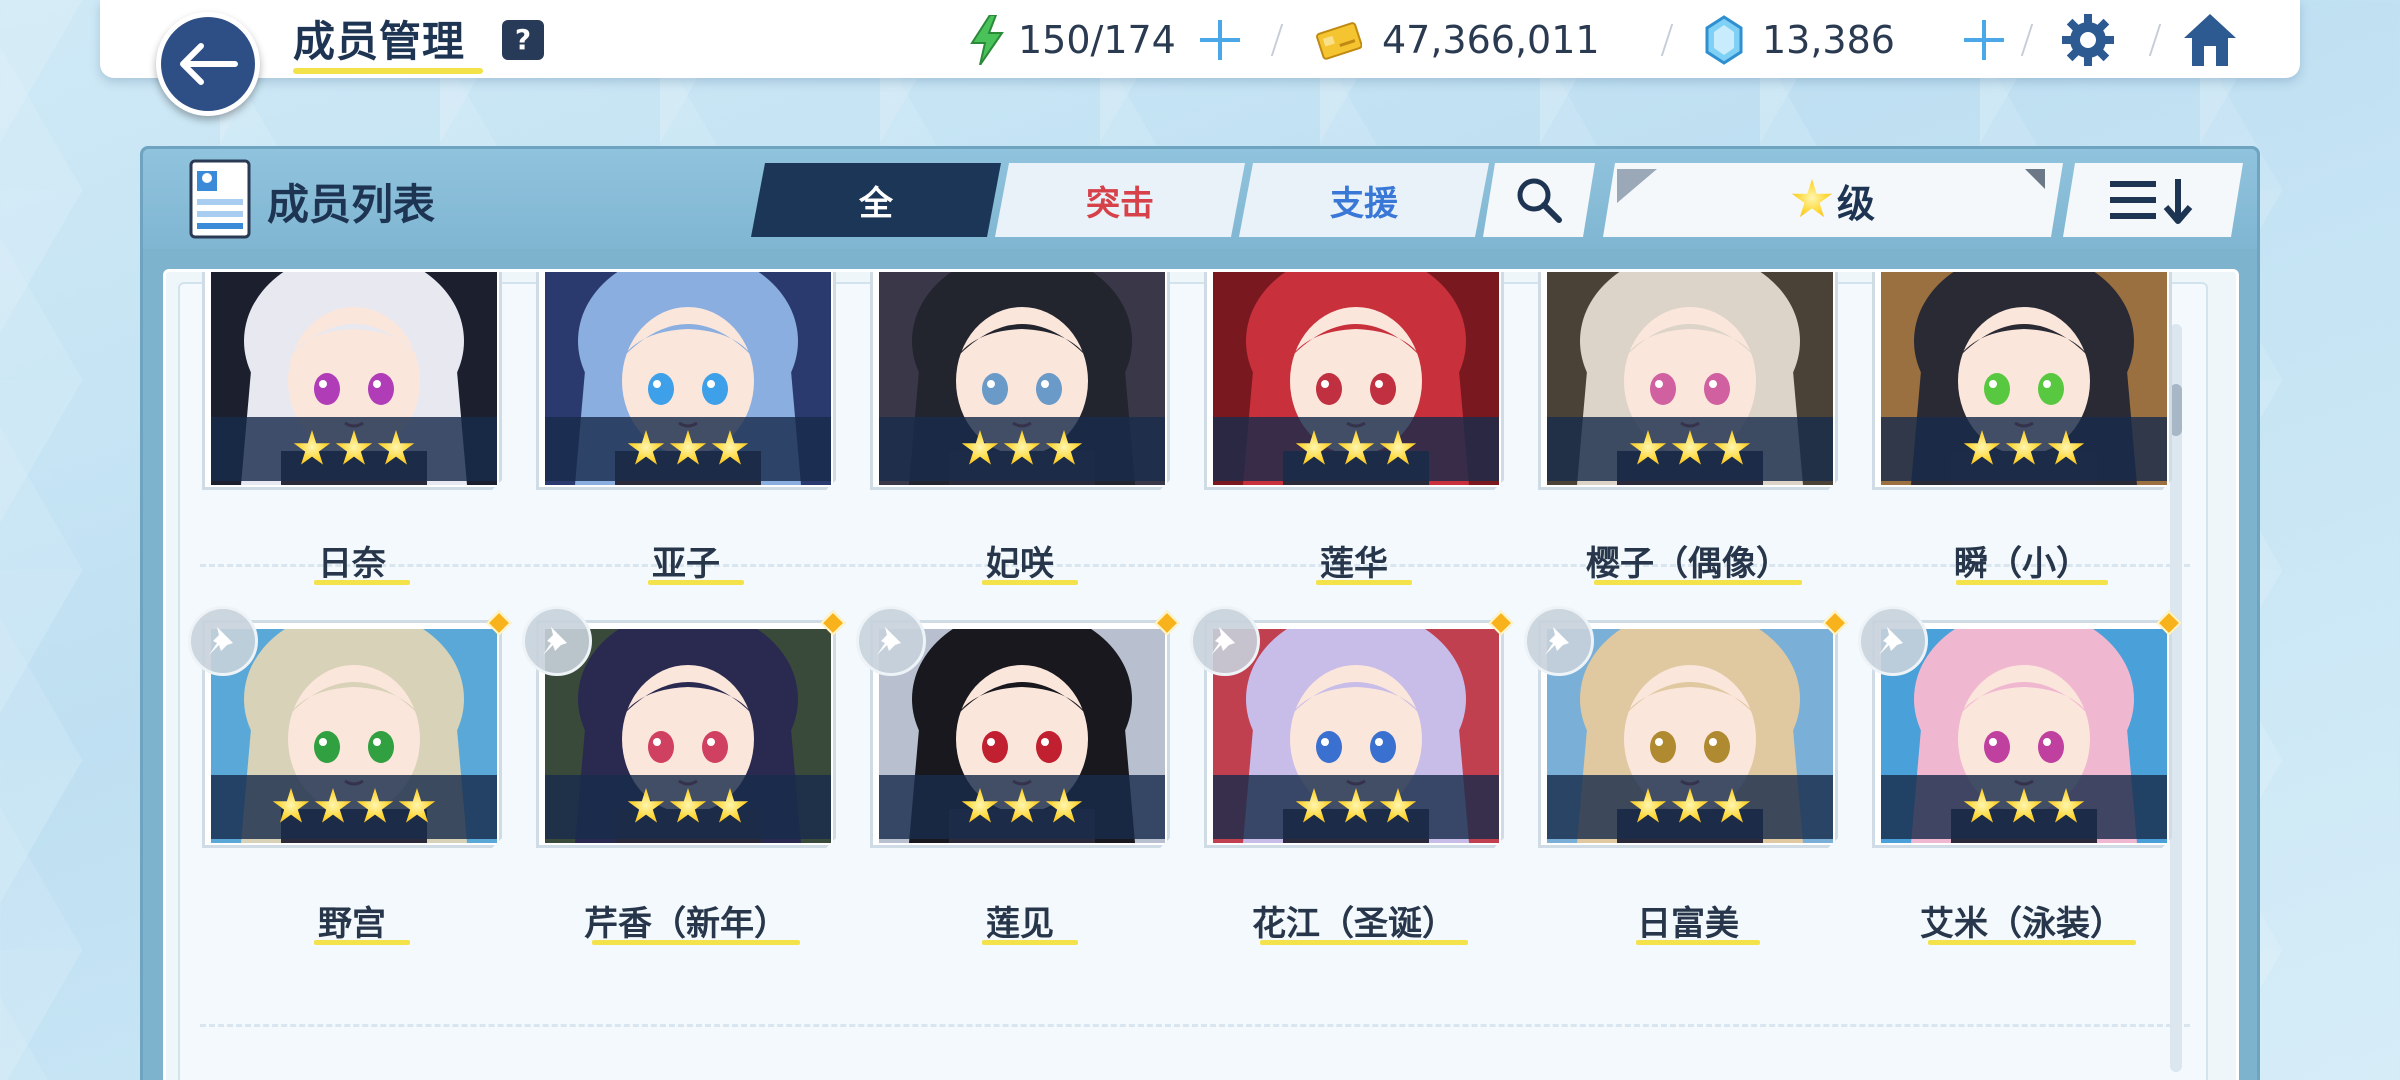 This screenshot has height=1080, width=2400. What do you see at coordinates (1120, 200) in the screenshot?
I see `tab-striker: 突击` at bounding box center [1120, 200].